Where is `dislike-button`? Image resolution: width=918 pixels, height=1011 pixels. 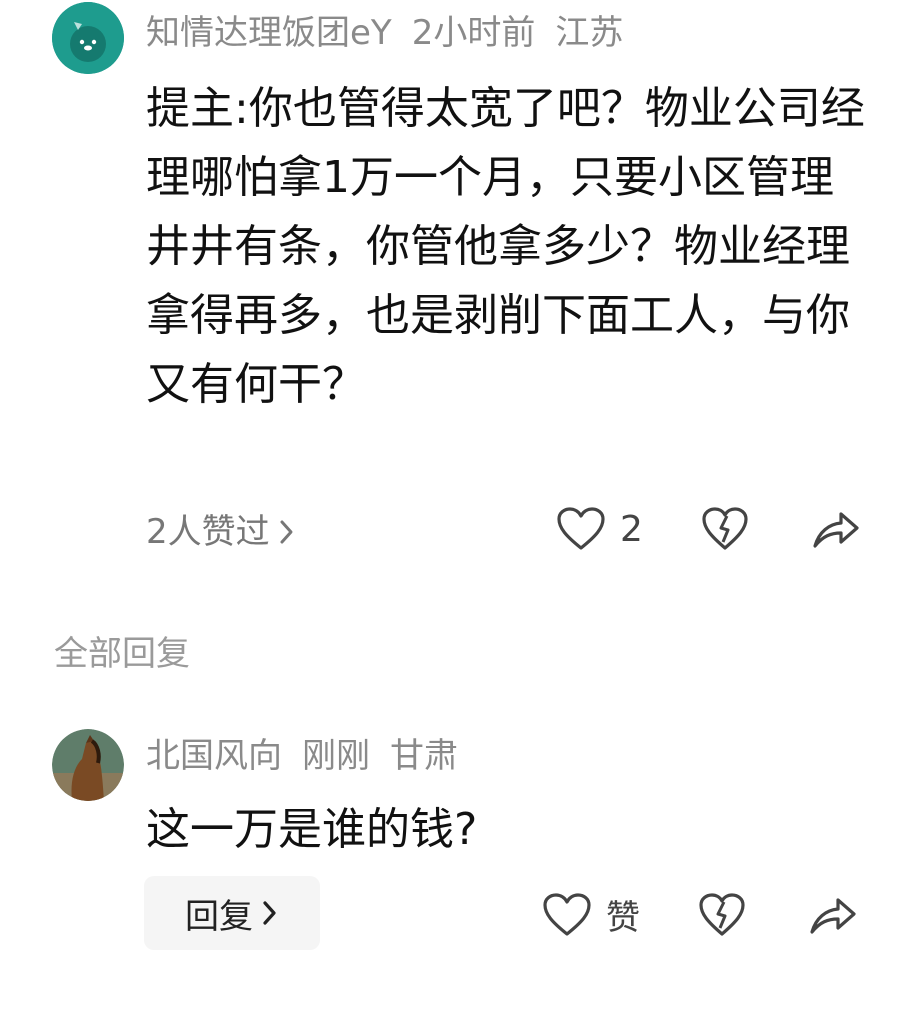
dislike-button is located at coordinates (725, 529).